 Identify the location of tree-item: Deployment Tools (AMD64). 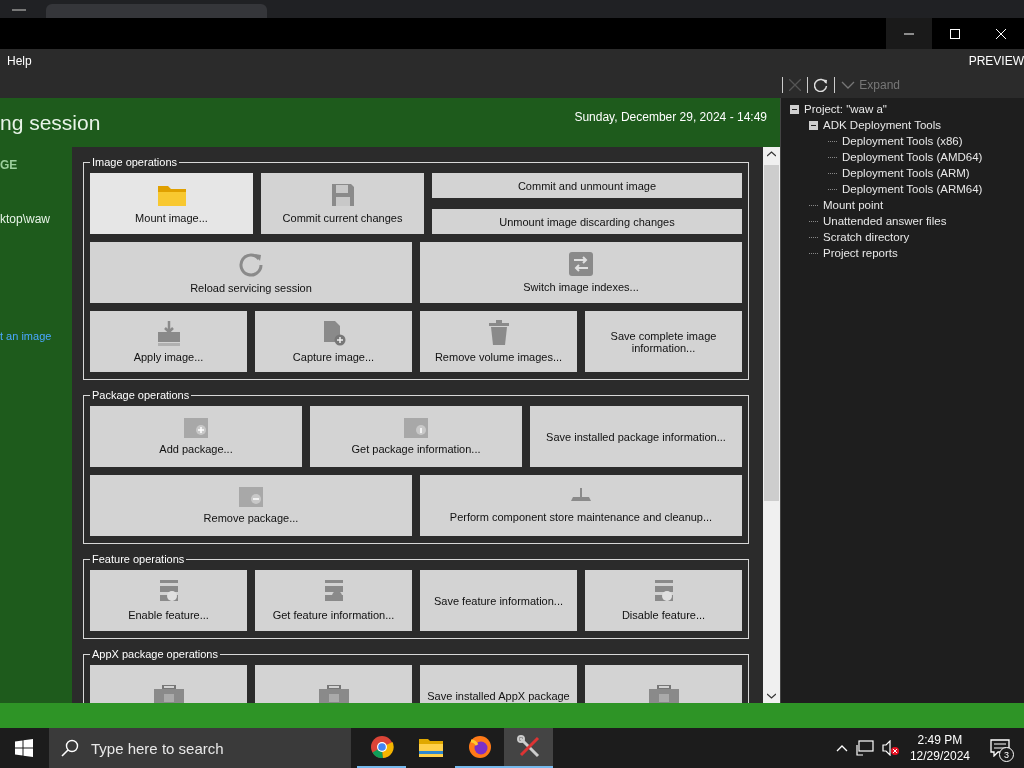
(912, 157).